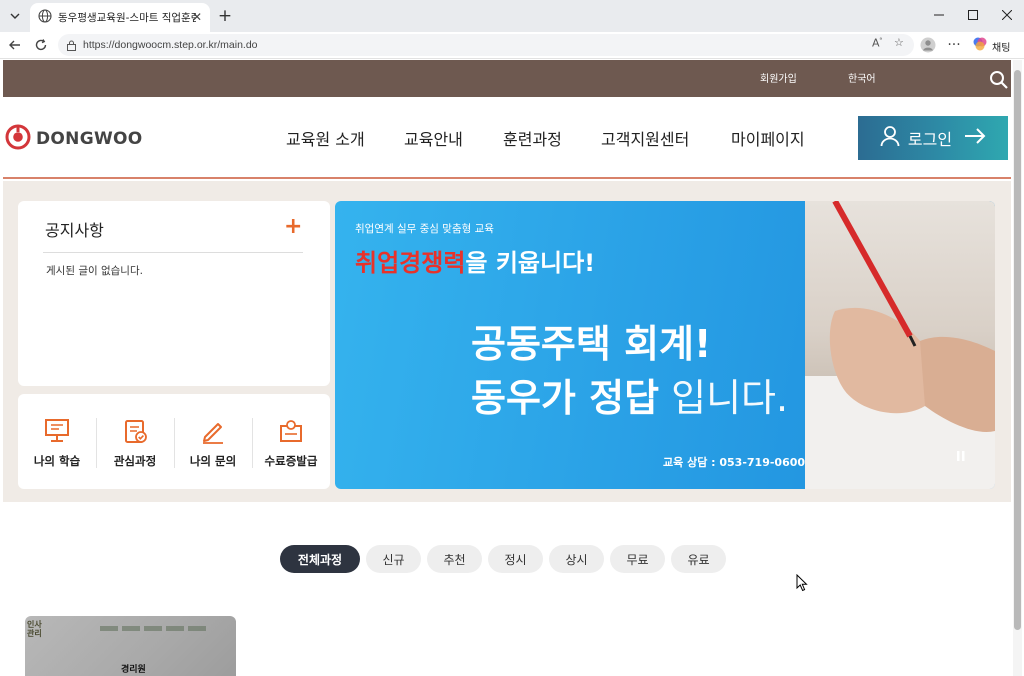 The width and height of the screenshot is (1024, 676). What do you see at coordinates (135, 461) in the screenshot?
I see `quick-interest-courses-label: 관심과정` at bounding box center [135, 461].